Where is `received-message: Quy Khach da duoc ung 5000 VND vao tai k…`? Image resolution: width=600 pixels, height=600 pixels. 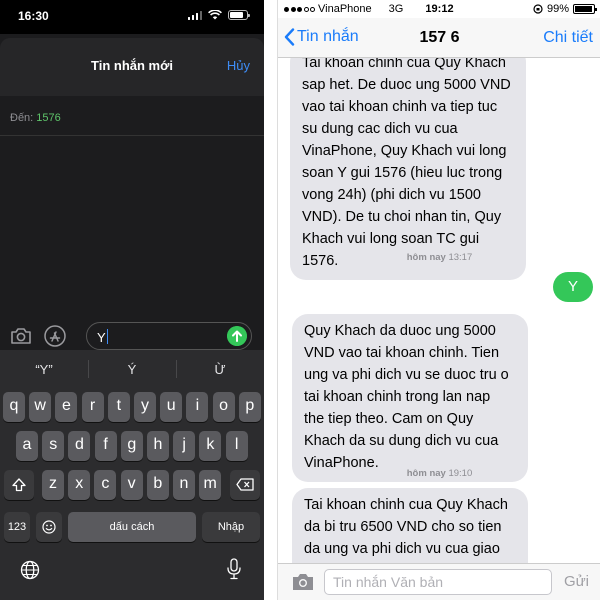 received-message: Quy Khach da duoc ung 5000 VND vao tai k… is located at coordinates (410, 398).